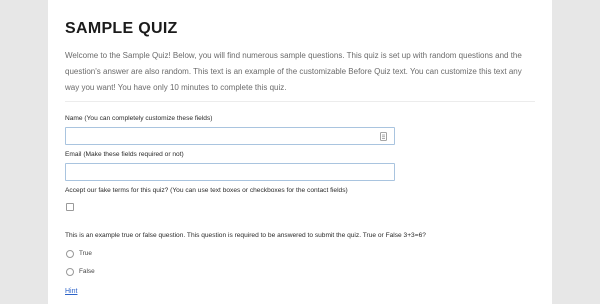  What do you see at coordinates (230, 172) in the screenshot?
I see `email-field` at bounding box center [230, 172].